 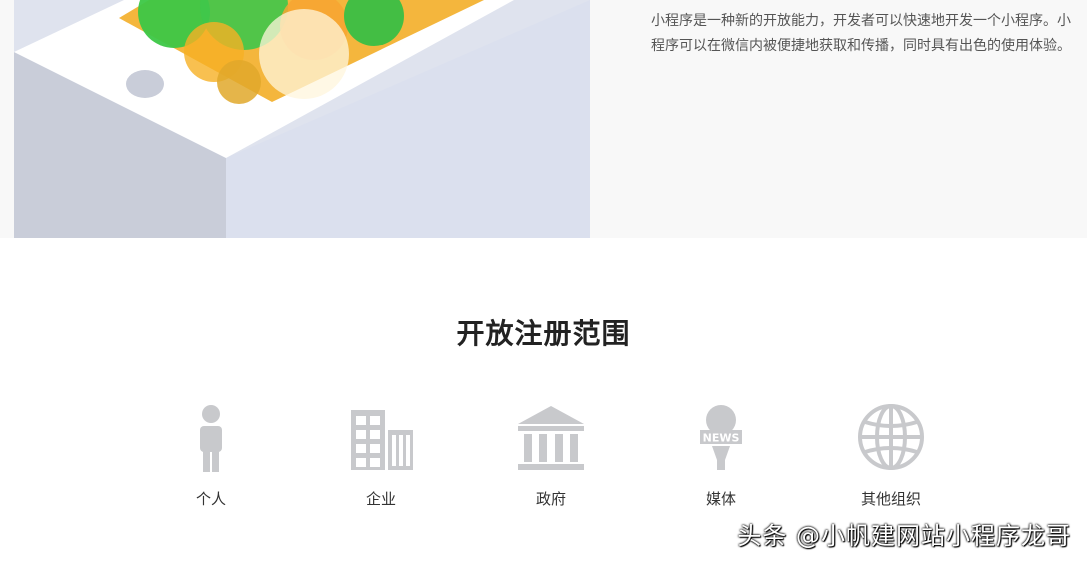 What do you see at coordinates (543, 333) in the screenshot?
I see `section-title: 开放注册范围` at bounding box center [543, 333].